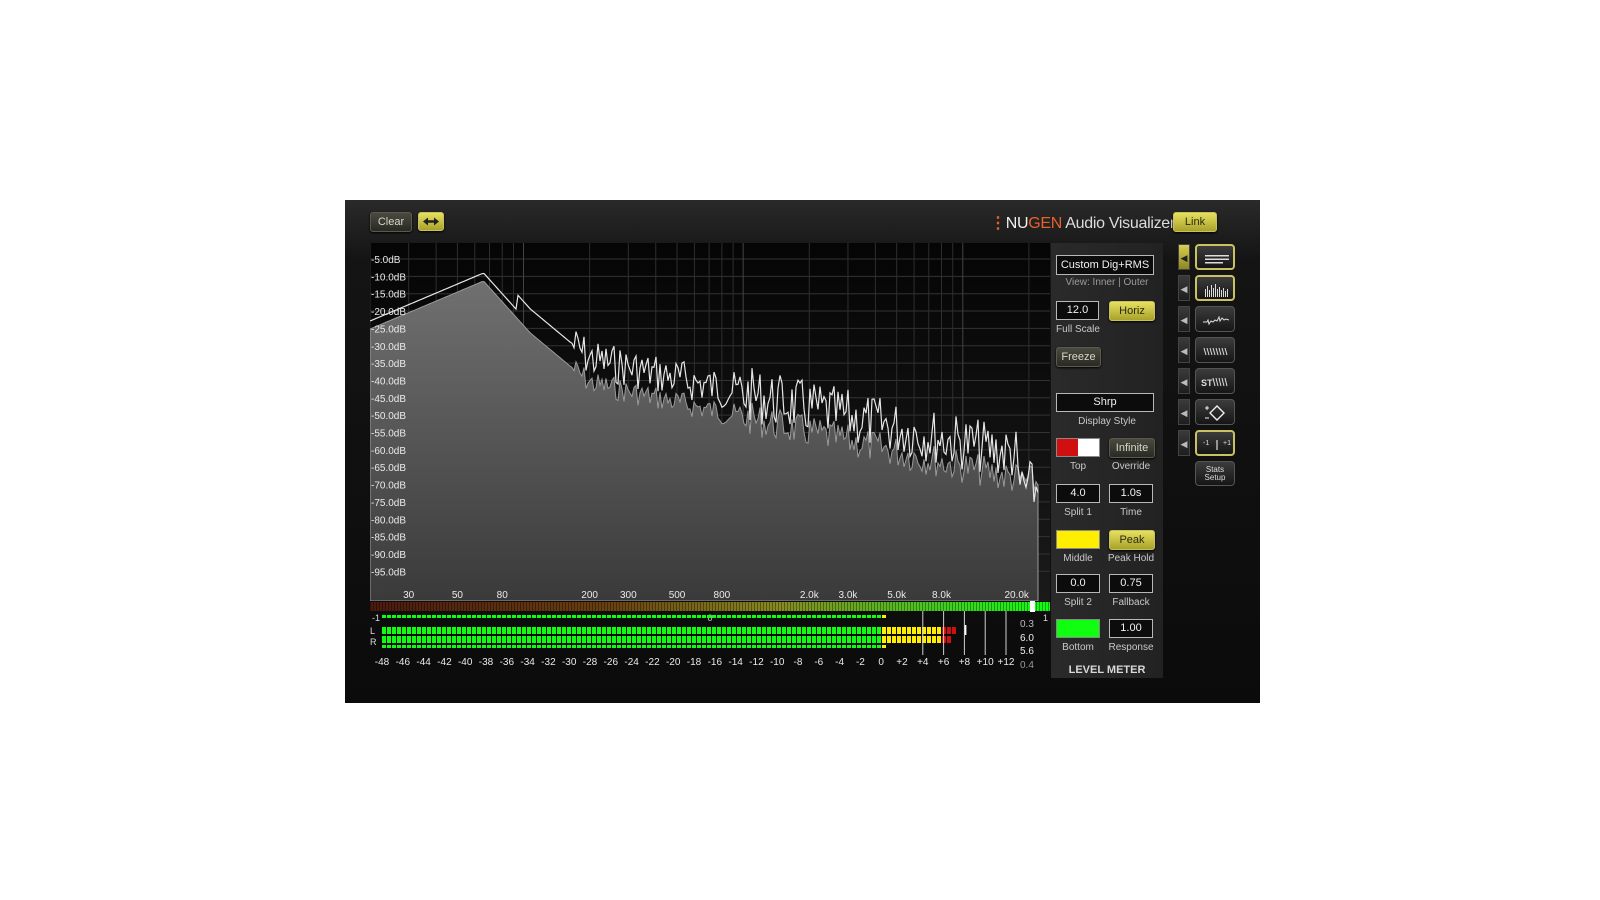  I want to click on preset-field: Custom Dig+RMS, so click(1105, 265).